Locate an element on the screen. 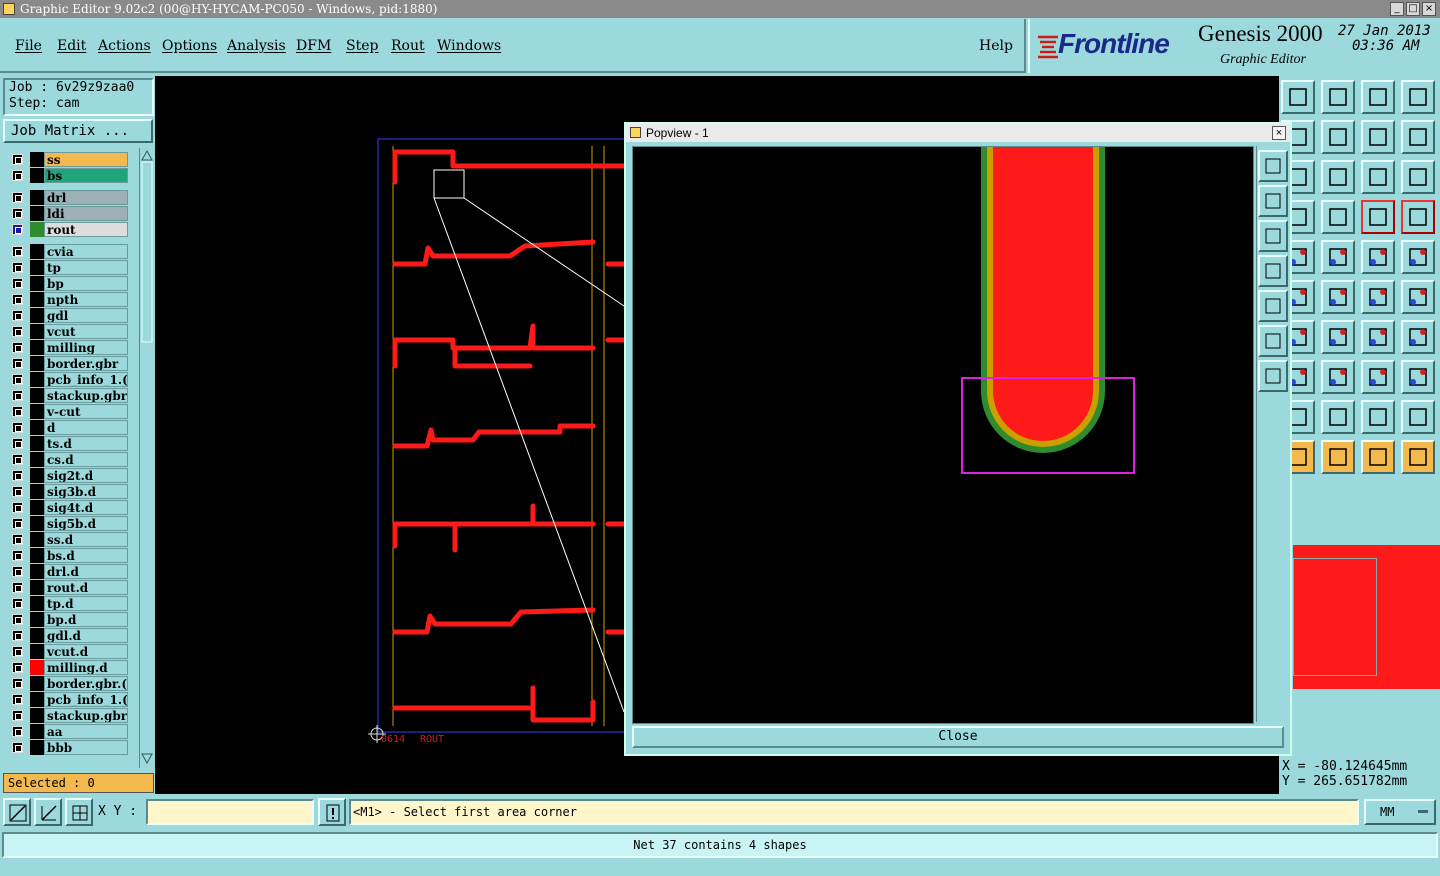  layer-row: tp.d is located at coordinates (68, 603).